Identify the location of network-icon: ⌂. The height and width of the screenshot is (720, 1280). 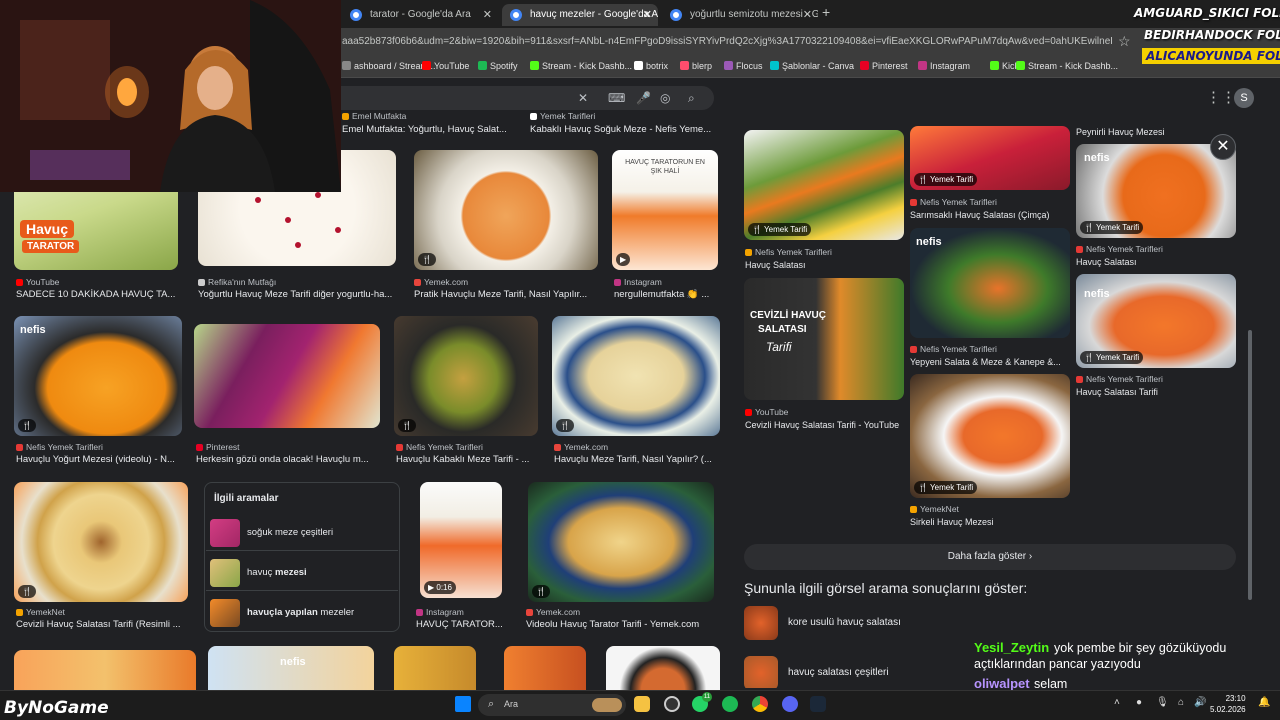
(1181, 702).